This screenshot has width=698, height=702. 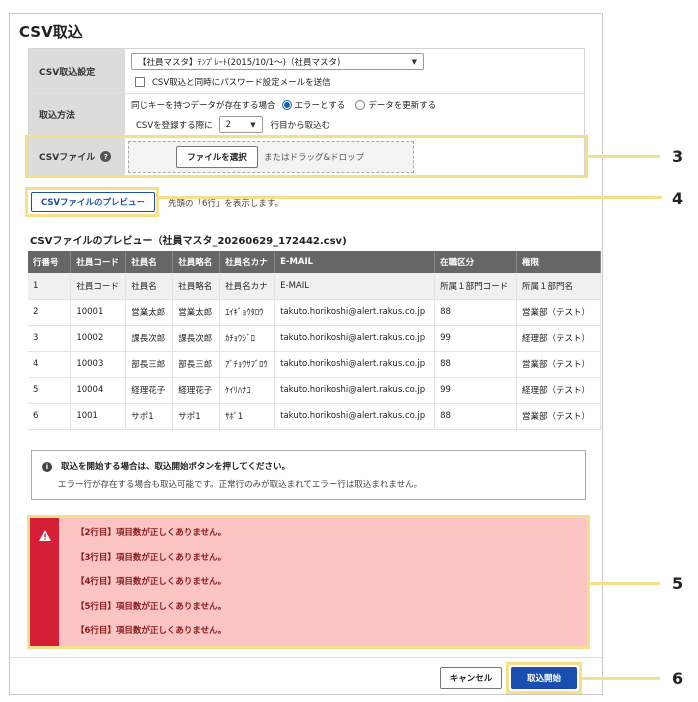 I want to click on radio-error, so click(x=286, y=104).